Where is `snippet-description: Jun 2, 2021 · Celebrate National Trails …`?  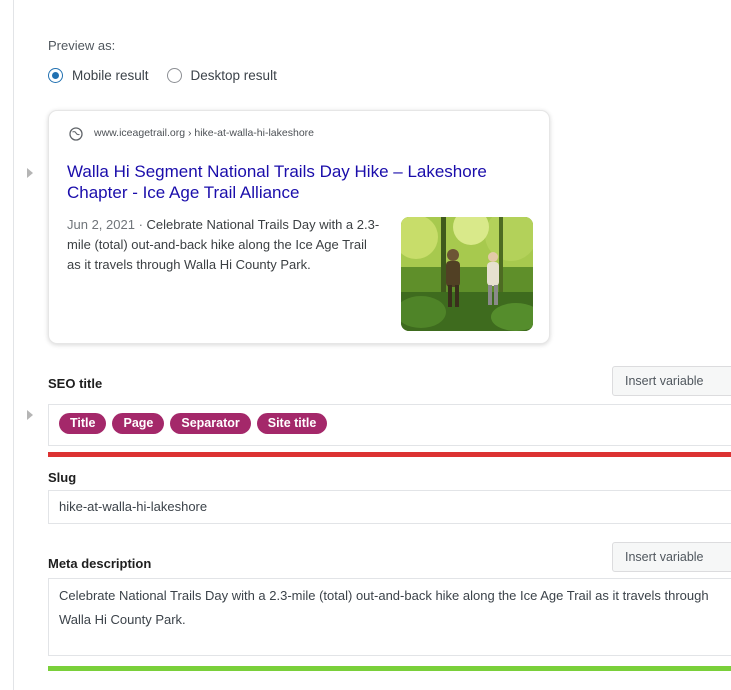
snippet-description: Jun 2, 2021 · Celebrate National Trails … is located at coordinates (224, 245).